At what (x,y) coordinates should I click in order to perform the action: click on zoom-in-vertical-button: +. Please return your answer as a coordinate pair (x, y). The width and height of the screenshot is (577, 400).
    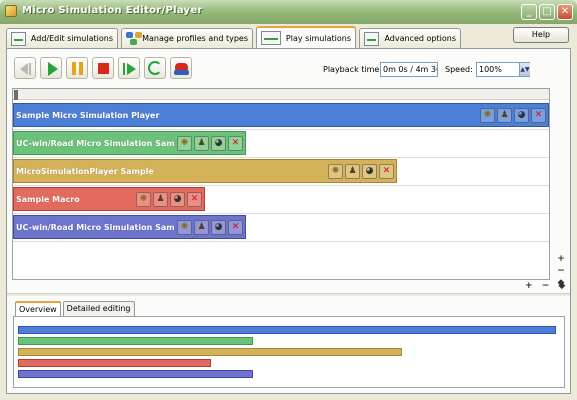
    Looking at the image, I should click on (561, 259).